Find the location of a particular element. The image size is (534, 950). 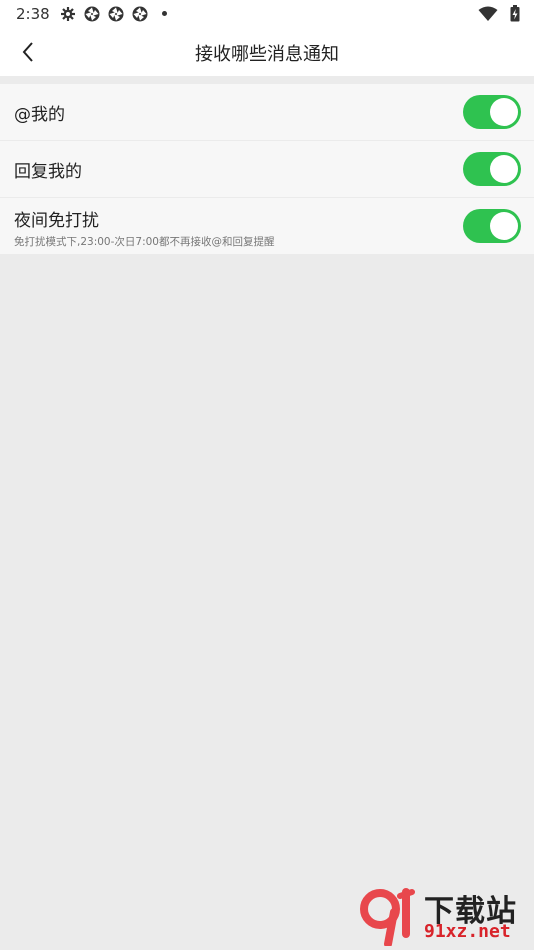

setting-row-do-not-disturb: 夜间免打扰 免打扰模式下,23:00-次日7:00都不再接收@和回复提醒 is located at coordinates (267, 226).